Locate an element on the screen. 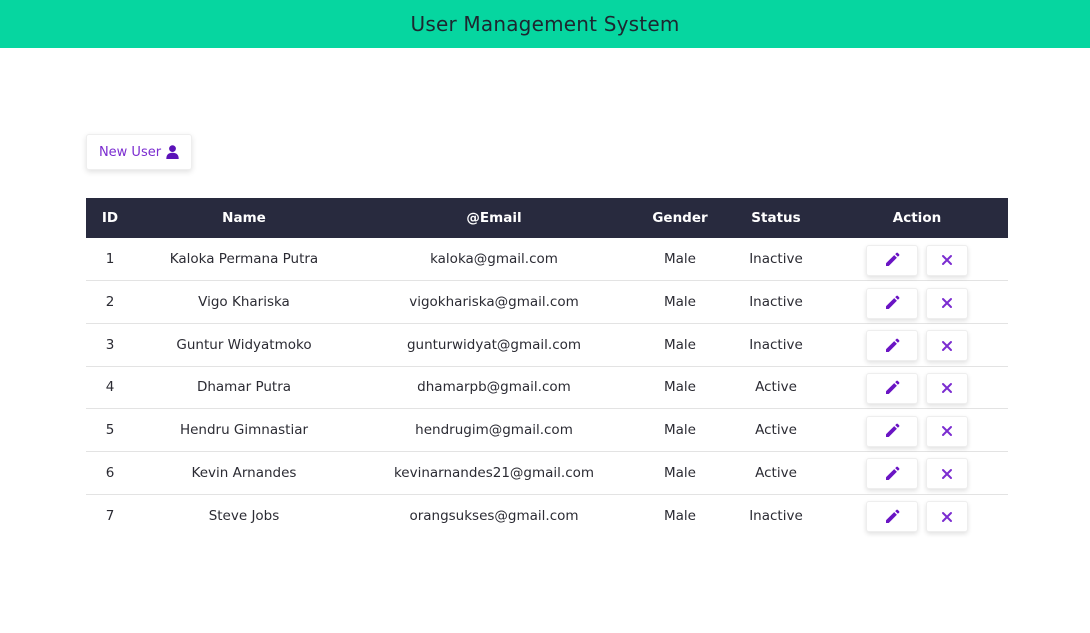 Image resolution: width=1090 pixels, height=633 pixels. column-header-name: Name is located at coordinates (244, 218).